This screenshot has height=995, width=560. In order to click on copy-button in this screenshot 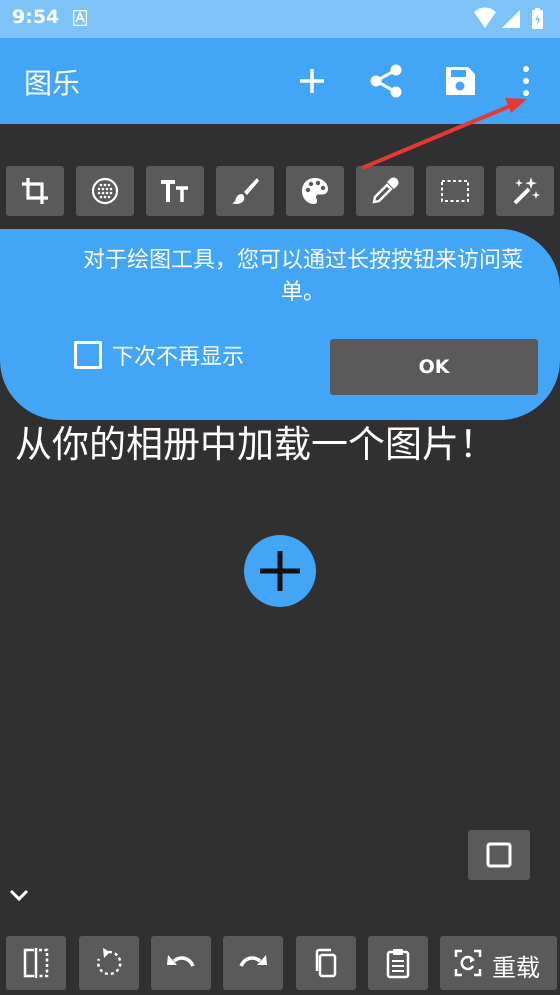, I will do `click(326, 963)`.